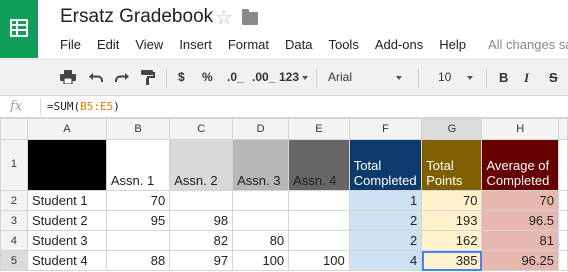  What do you see at coordinates (399, 46) in the screenshot?
I see `menu-add-ons: Add-ons` at bounding box center [399, 46].